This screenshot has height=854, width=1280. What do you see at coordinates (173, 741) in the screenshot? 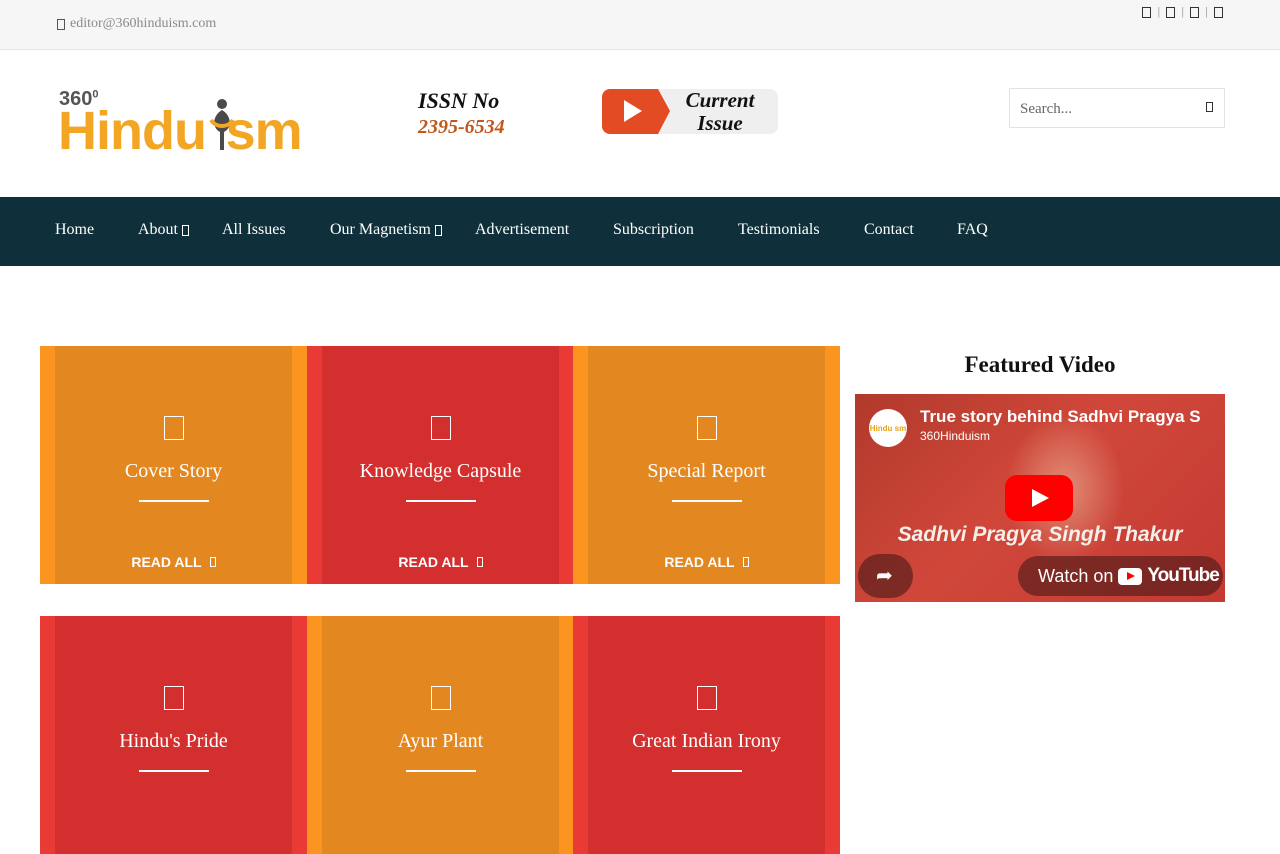
I see `tile-title: Hindu's Pride` at bounding box center [173, 741].